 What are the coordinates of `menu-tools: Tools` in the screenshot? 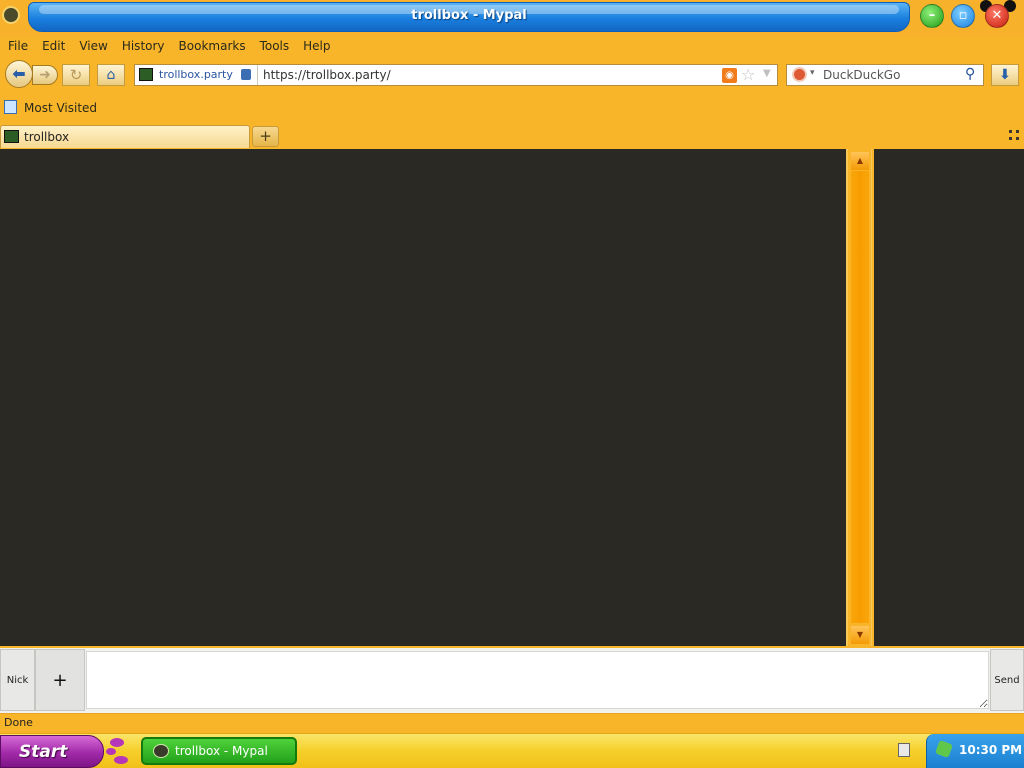 It's located at (274, 47).